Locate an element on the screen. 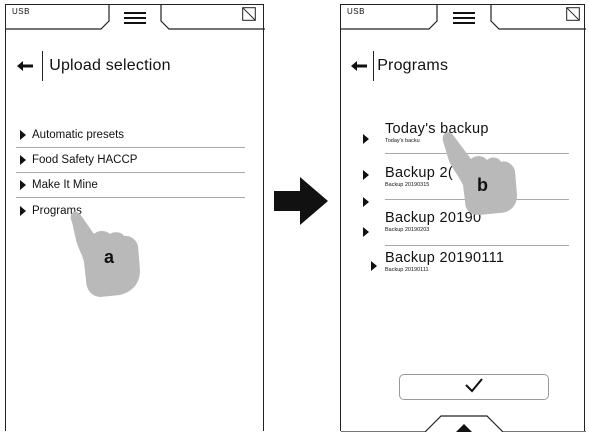  menu-item-label: Automatic presets is located at coordinates (78, 135).